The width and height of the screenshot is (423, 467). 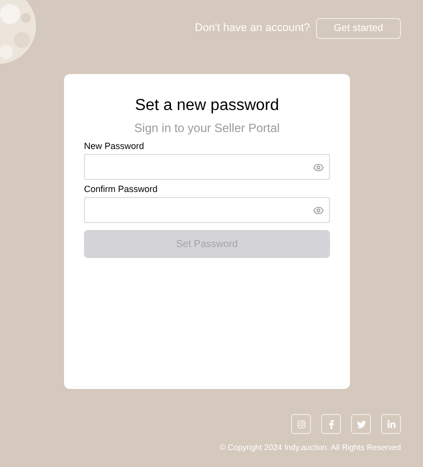 I want to click on linkedin-button, so click(x=391, y=424).